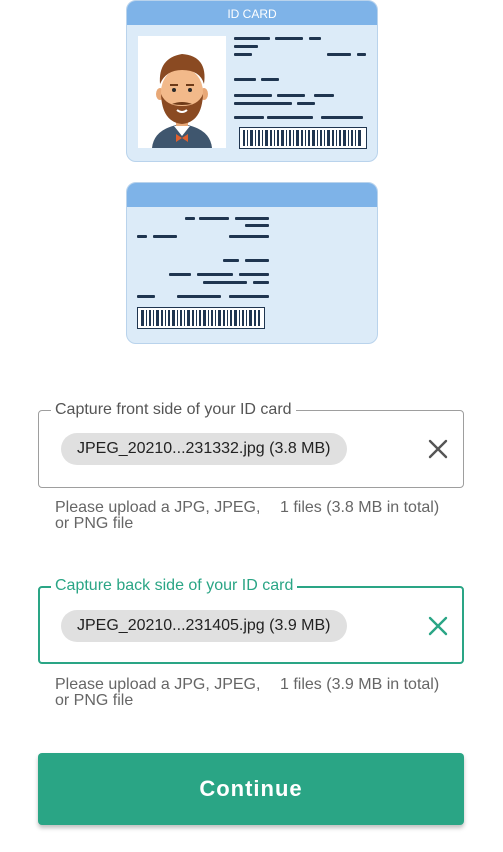  Describe the element at coordinates (158, 692) in the screenshot. I see `back-helper-format: Please upload a JPG, JPEG, or PNG file` at that location.